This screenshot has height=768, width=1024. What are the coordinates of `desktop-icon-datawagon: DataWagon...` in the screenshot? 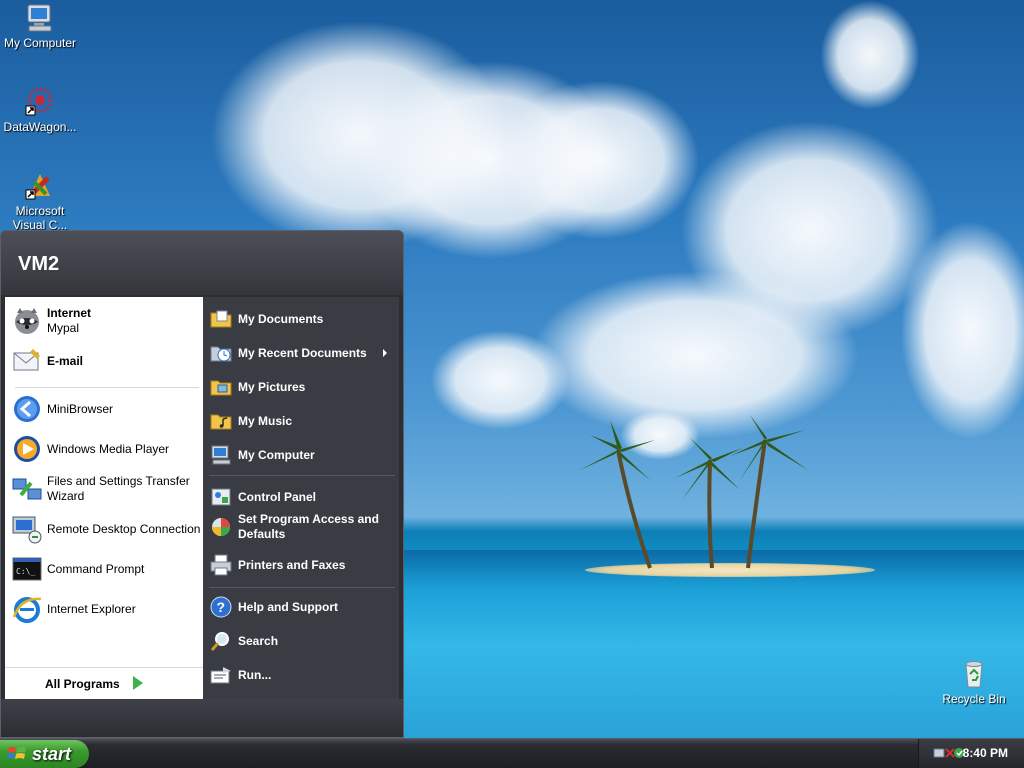 It's located at (40, 110).